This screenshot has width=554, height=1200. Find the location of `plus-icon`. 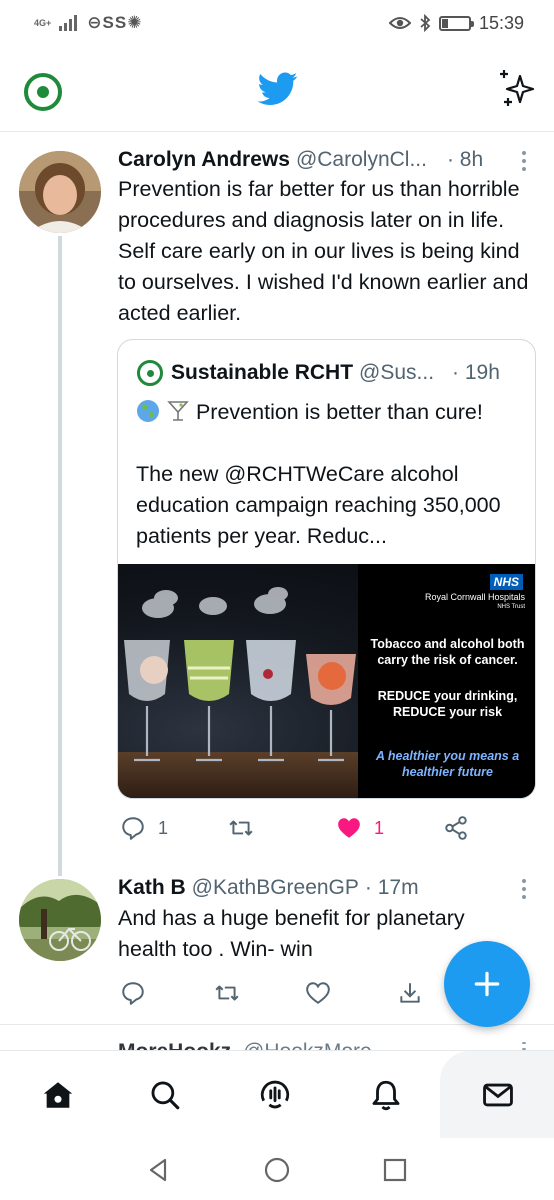

plus-icon is located at coordinates (487, 984).